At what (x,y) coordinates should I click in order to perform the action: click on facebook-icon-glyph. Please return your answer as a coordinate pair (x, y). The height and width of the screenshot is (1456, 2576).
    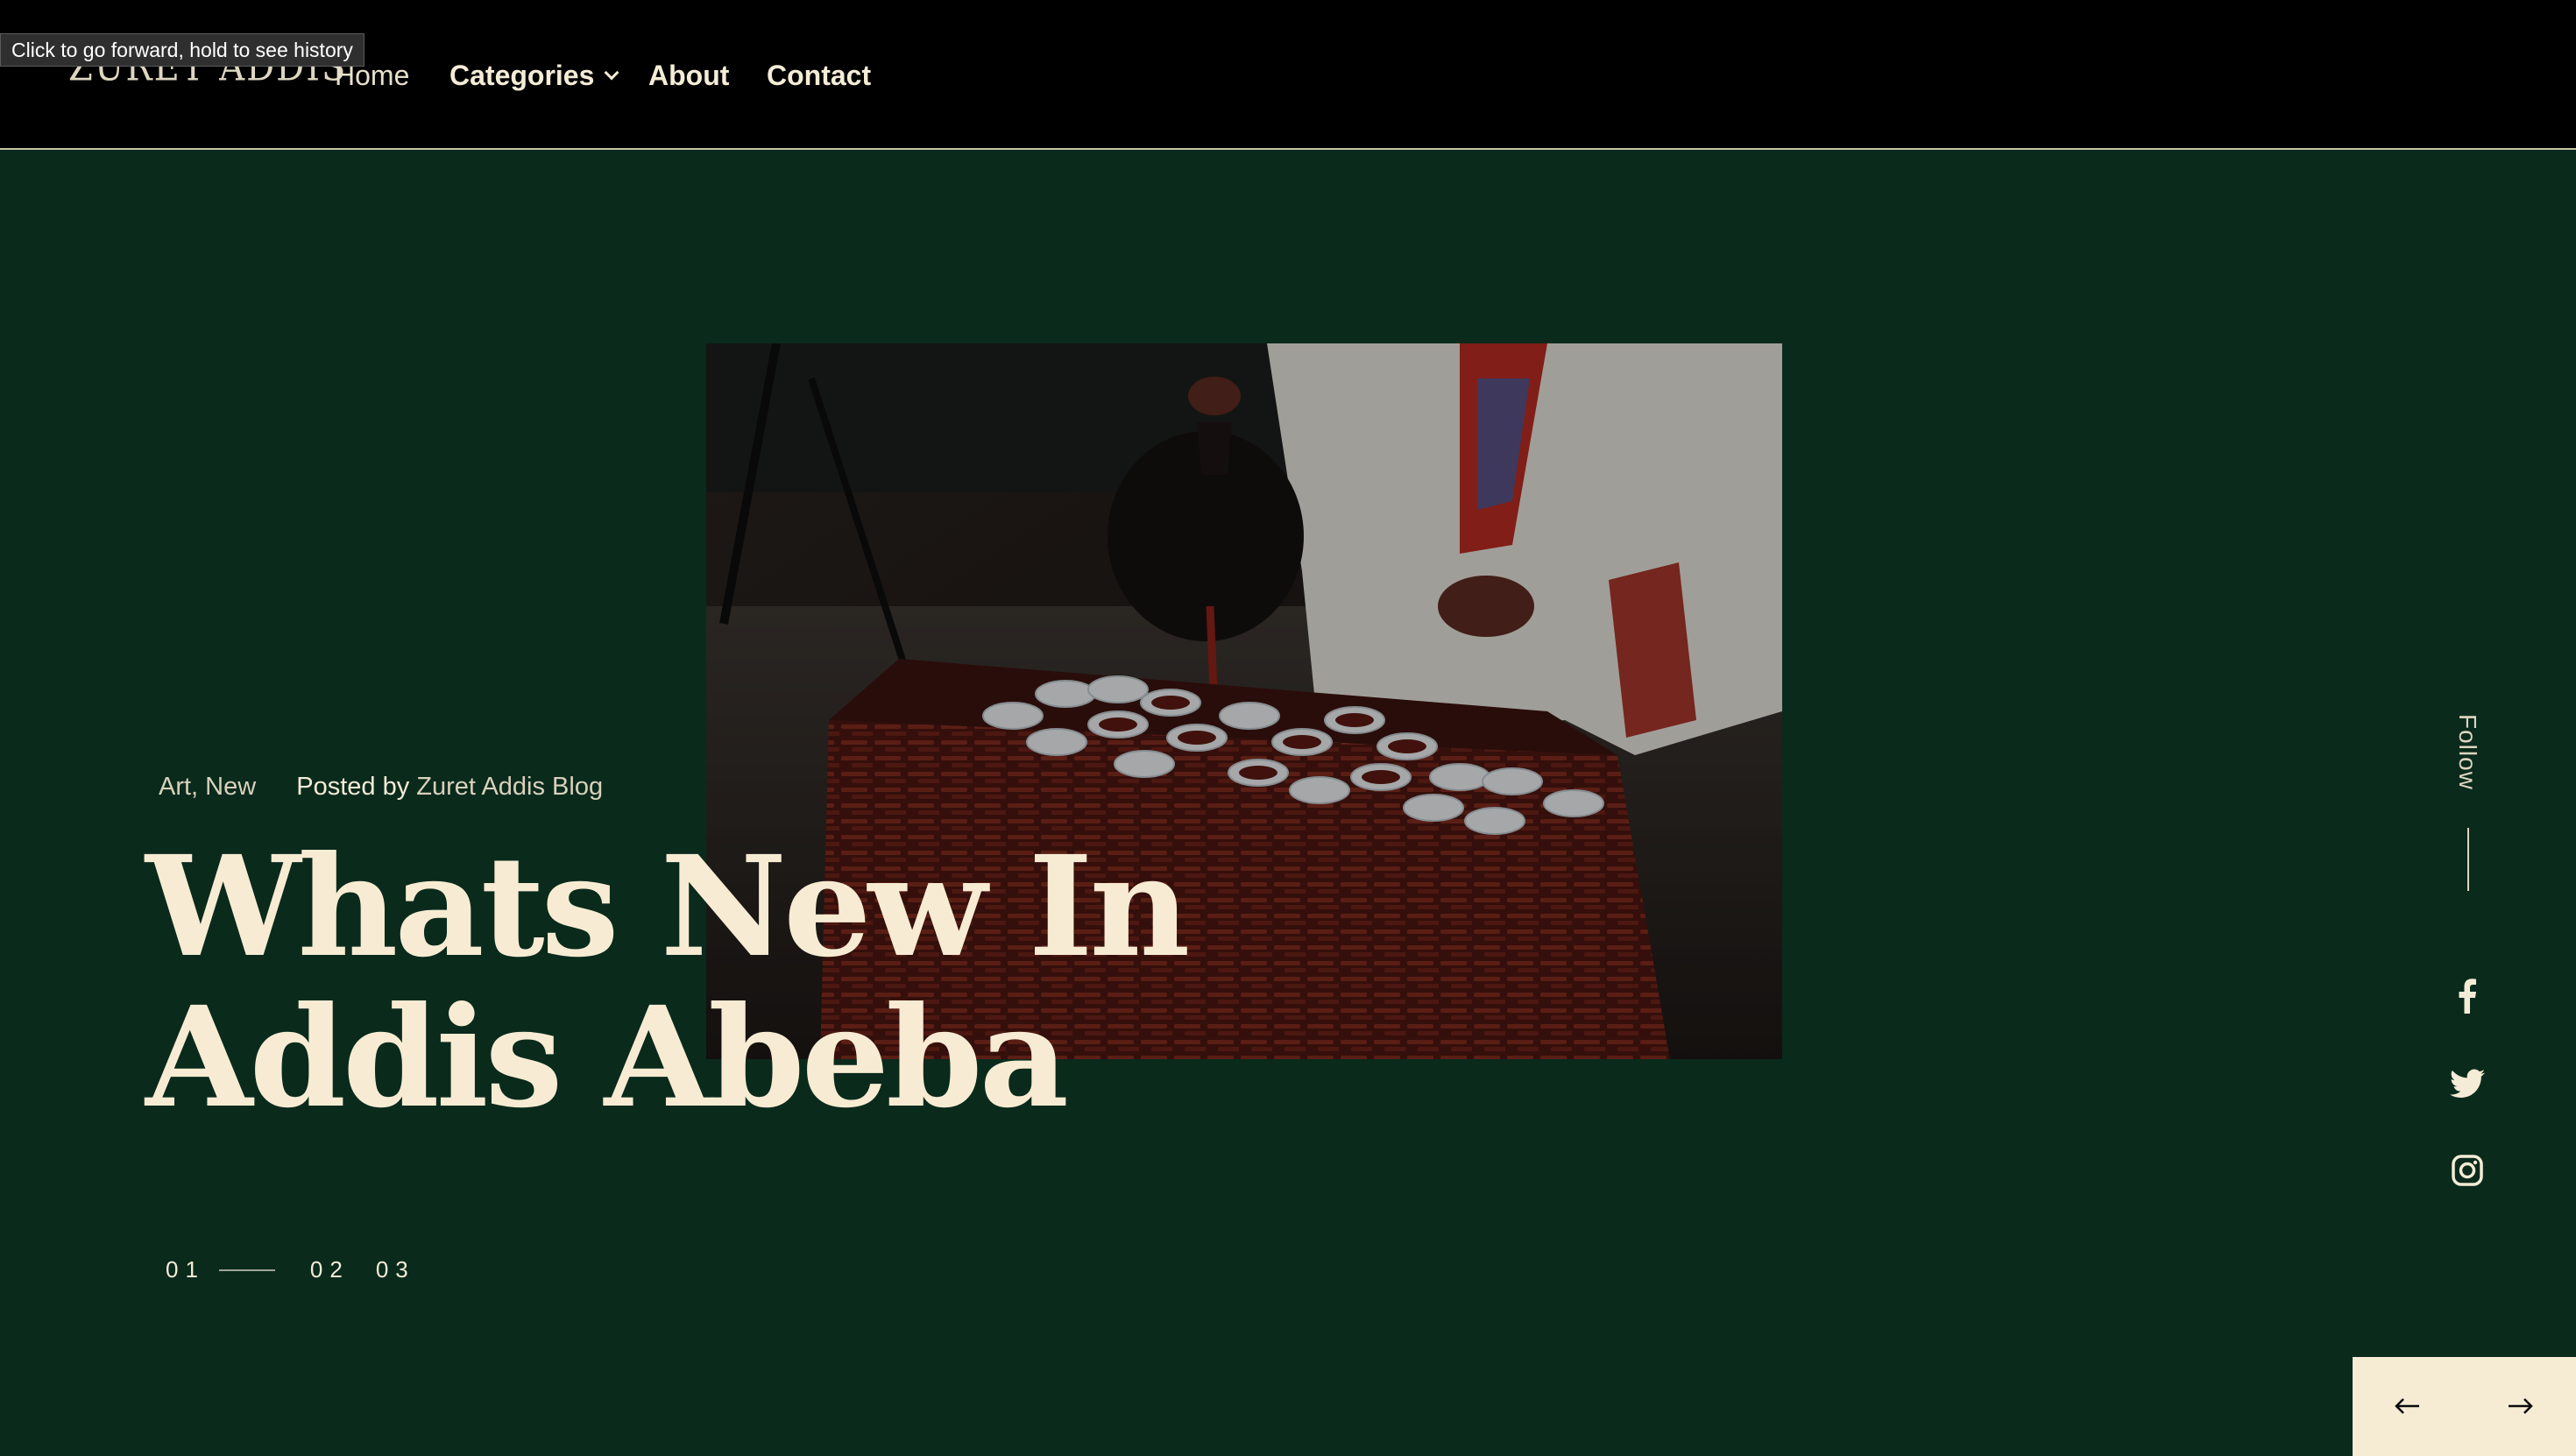
    Looking at the image, I should click on (2467, 996).